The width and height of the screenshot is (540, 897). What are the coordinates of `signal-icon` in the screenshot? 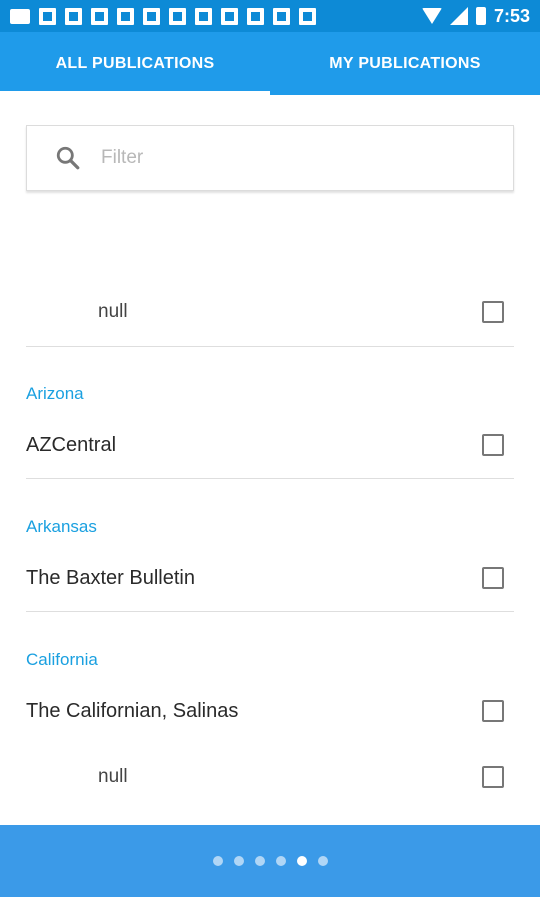 It's located at (458, 16).